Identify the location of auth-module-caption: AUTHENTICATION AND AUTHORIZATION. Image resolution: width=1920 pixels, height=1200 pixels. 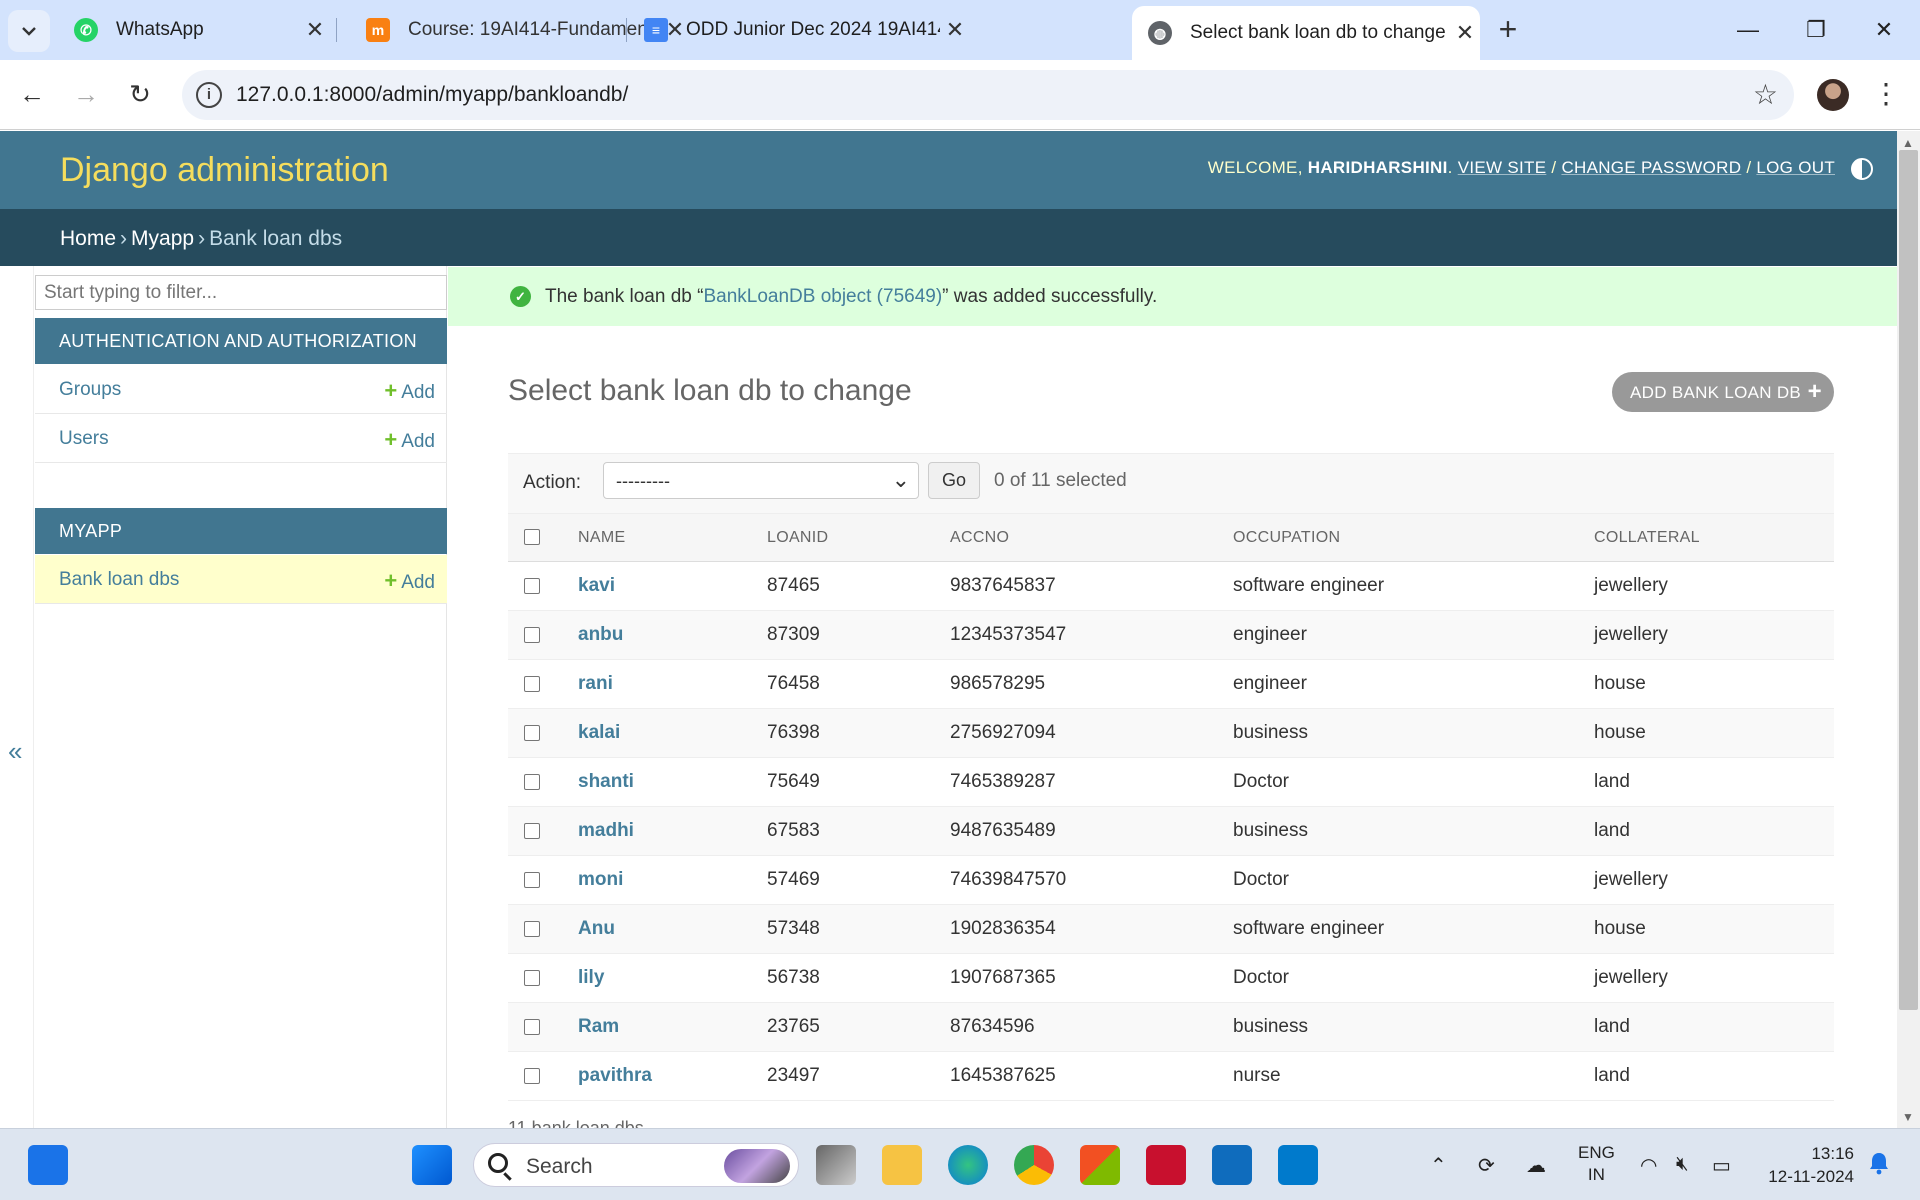
(241, 341).